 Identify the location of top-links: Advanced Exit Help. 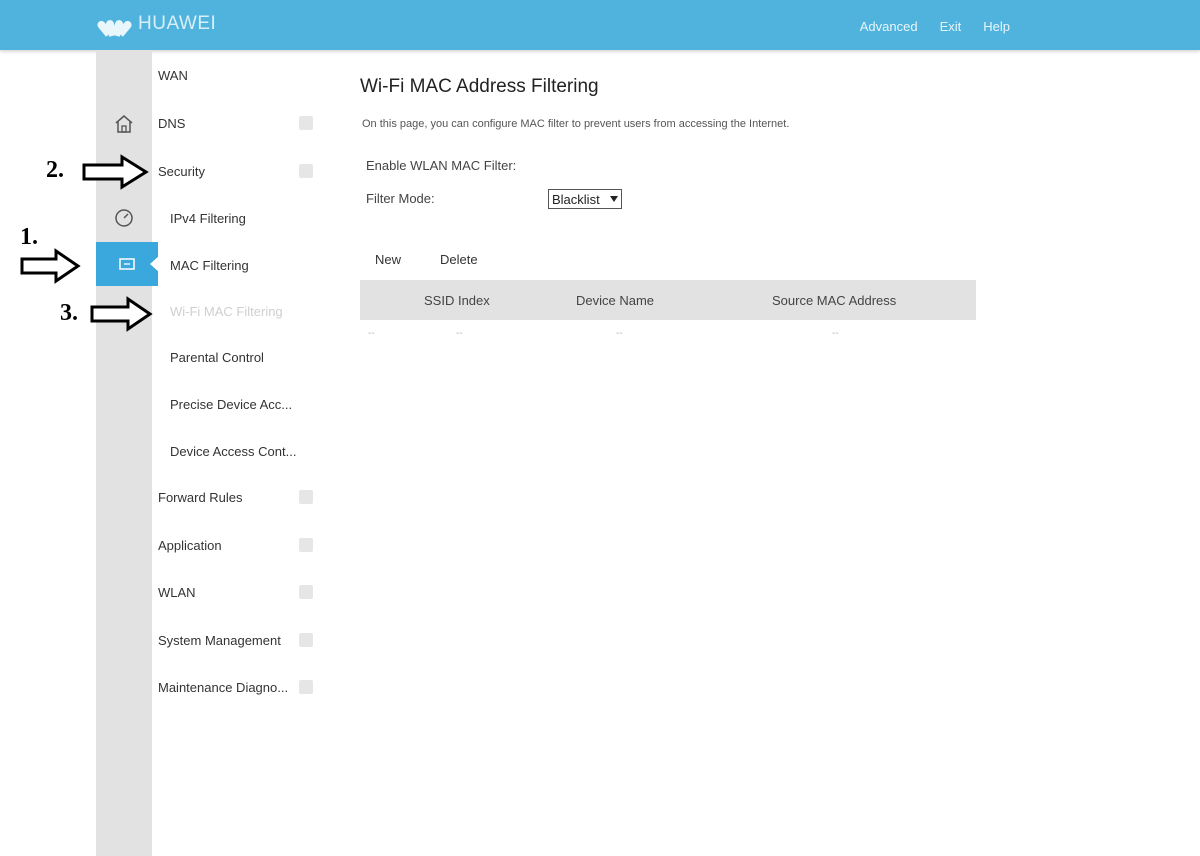
(935, 26).